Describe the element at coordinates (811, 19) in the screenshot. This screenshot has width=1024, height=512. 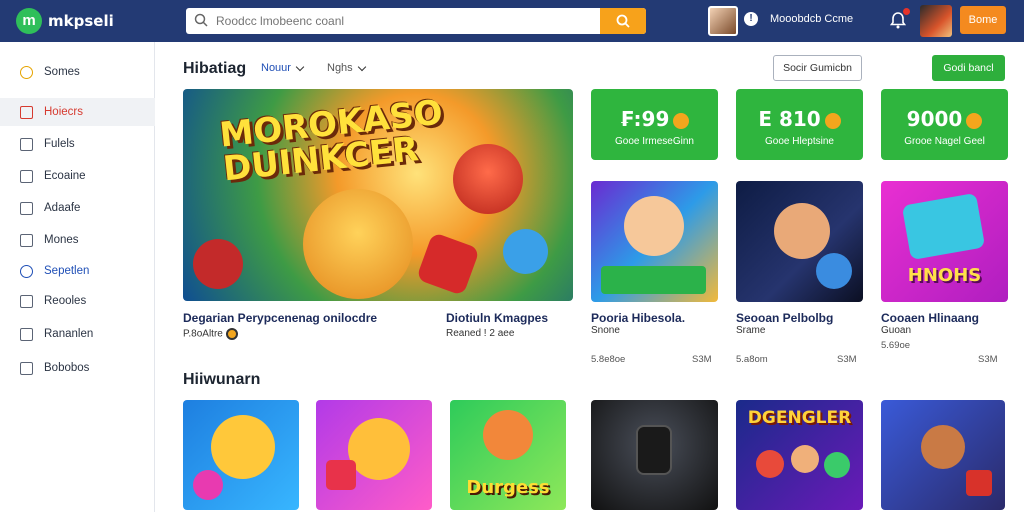
I see `user-name: Mooobdcb Ccme` at that location.